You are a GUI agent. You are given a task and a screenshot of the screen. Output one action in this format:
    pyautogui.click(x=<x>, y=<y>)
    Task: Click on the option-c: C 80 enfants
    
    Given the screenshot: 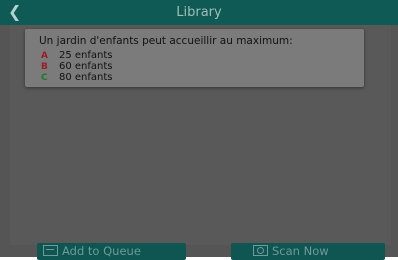 What is the action you would take?
    pyautogui.click(x=77, y=78)
    